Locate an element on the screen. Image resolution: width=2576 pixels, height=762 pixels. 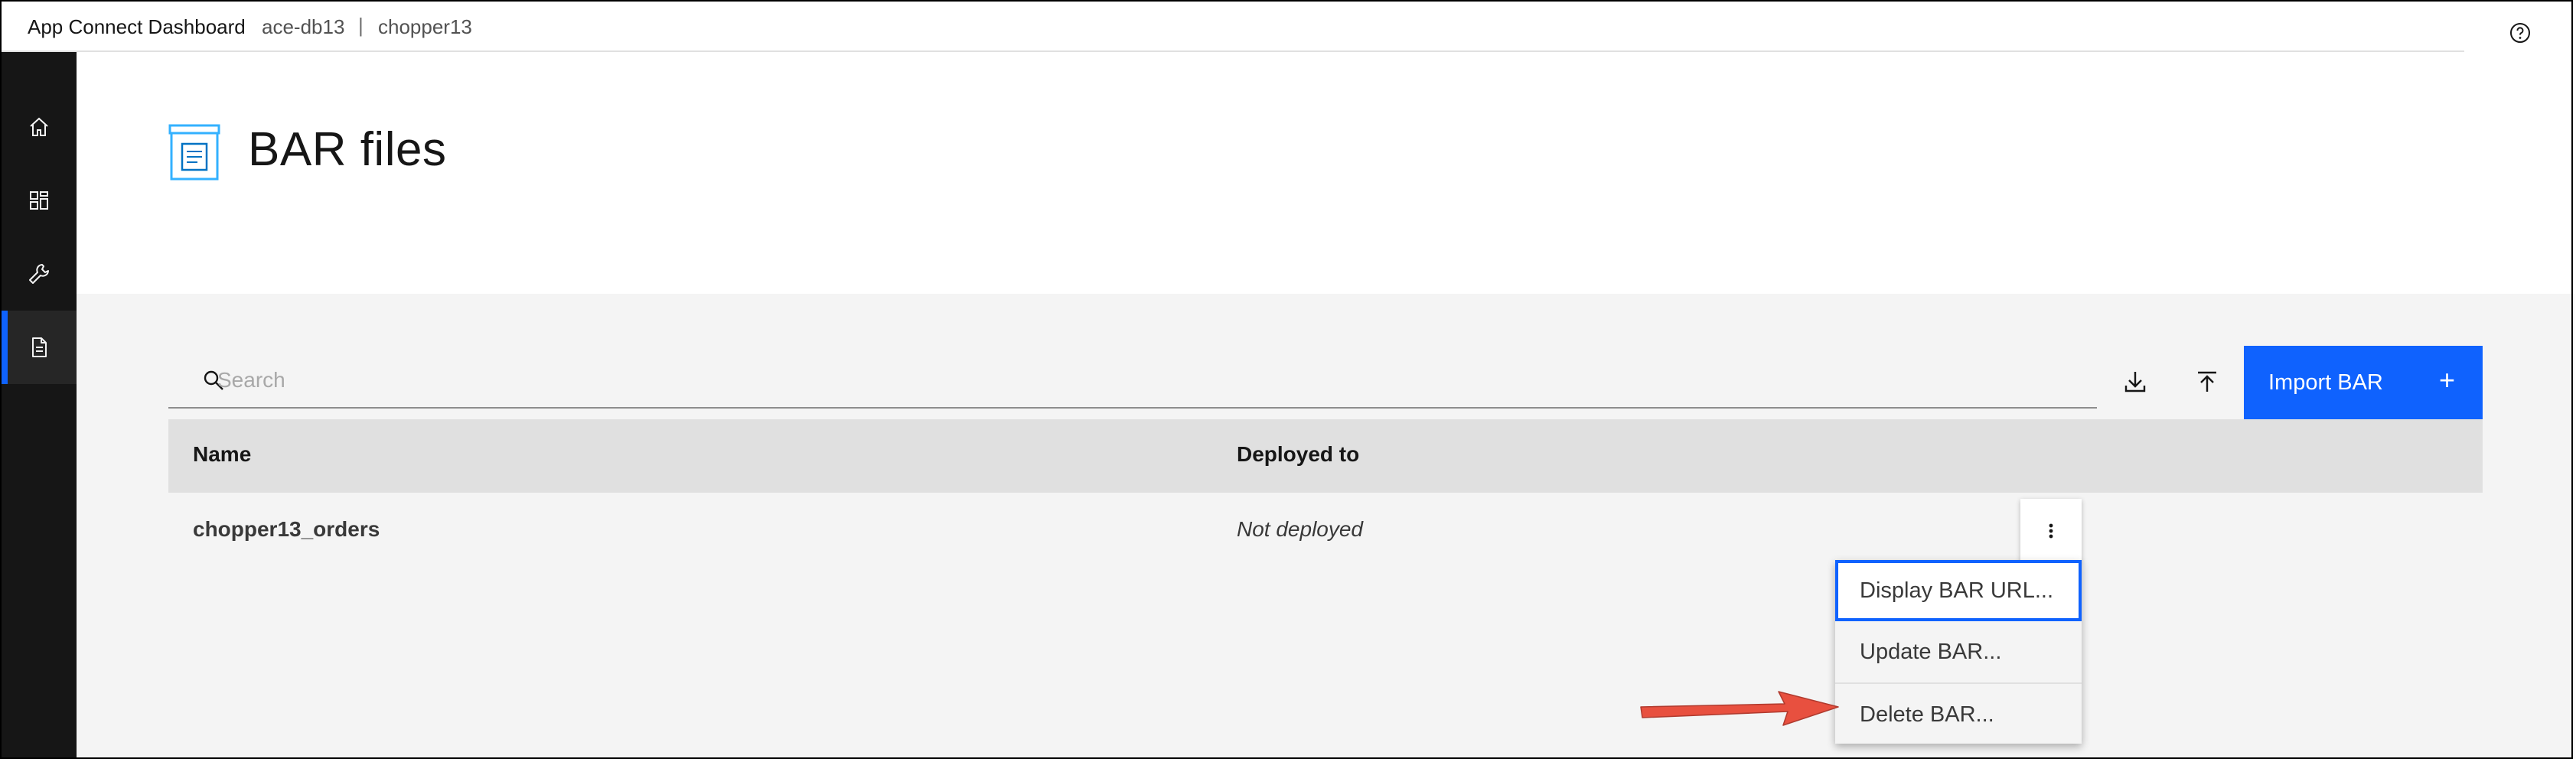
app-title: App Connect Dashboard is located at coordinates (137, 27).